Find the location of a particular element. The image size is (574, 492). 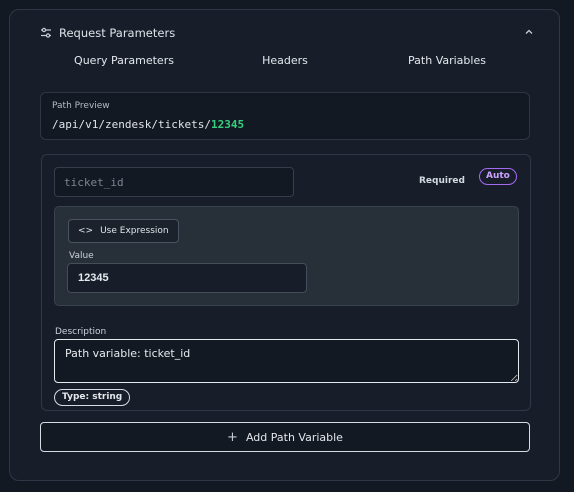

path-base: /api/v1/zendesk/tickets/ is located at coordinates (131, 124).